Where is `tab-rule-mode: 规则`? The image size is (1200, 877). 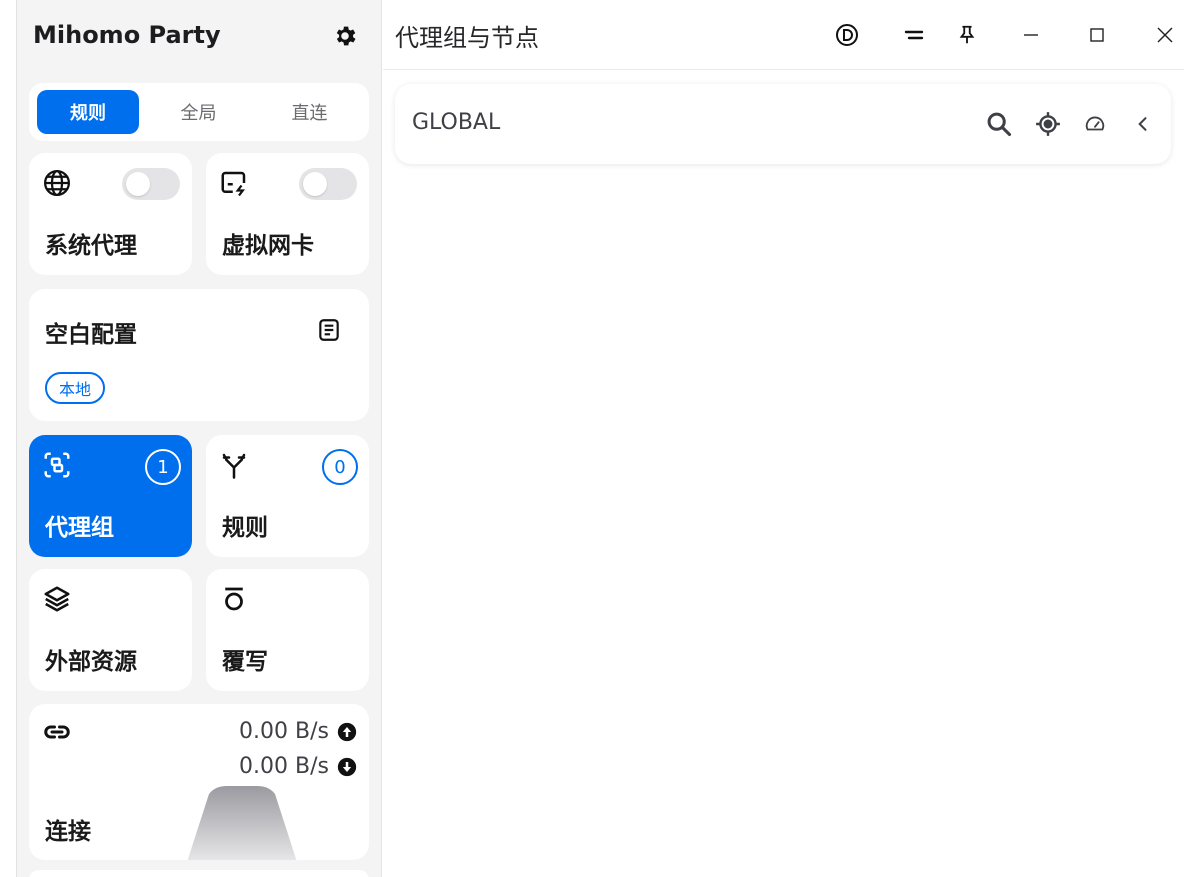 tab-rule-mode: 规则 is located at coordinates (88, 112).